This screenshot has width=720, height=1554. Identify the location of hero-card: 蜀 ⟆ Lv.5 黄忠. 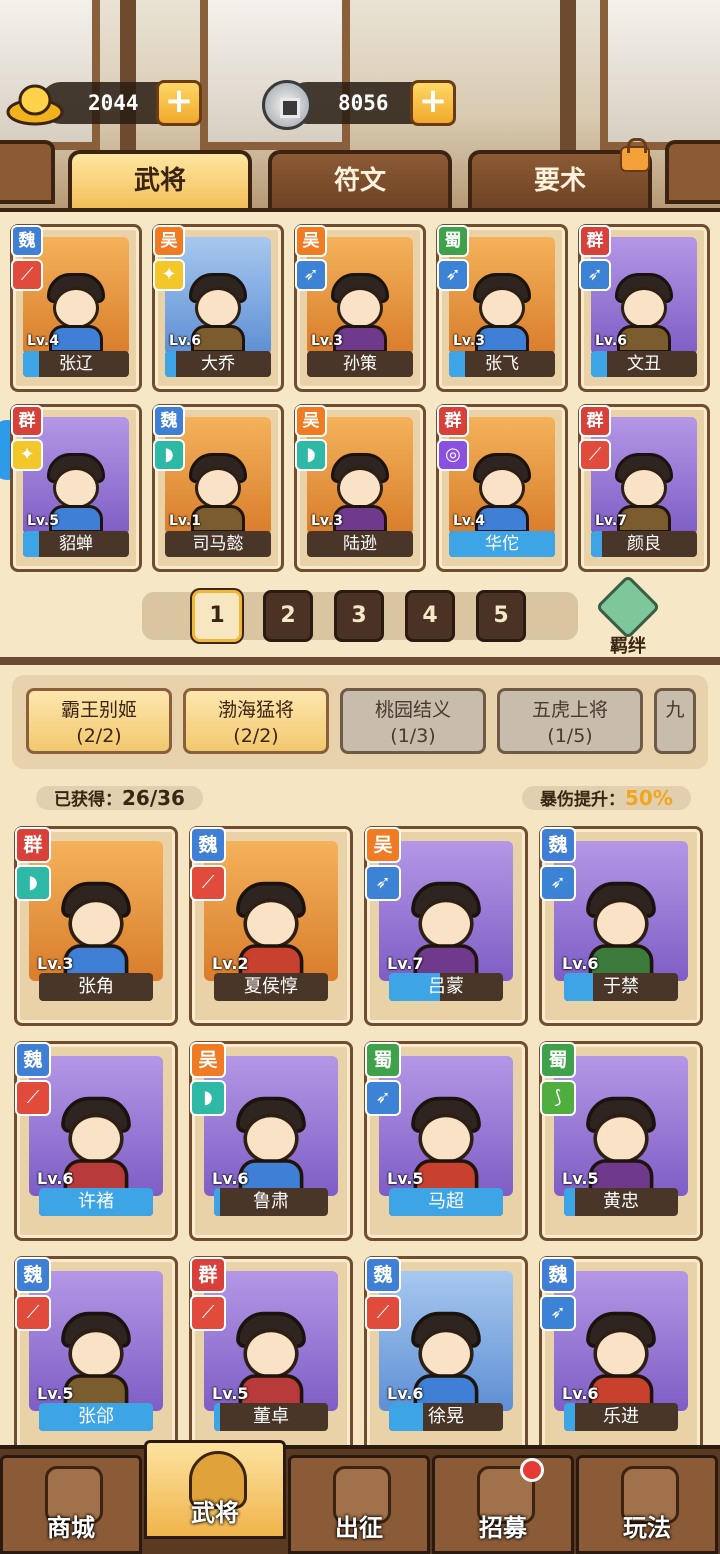
(621, 1141).